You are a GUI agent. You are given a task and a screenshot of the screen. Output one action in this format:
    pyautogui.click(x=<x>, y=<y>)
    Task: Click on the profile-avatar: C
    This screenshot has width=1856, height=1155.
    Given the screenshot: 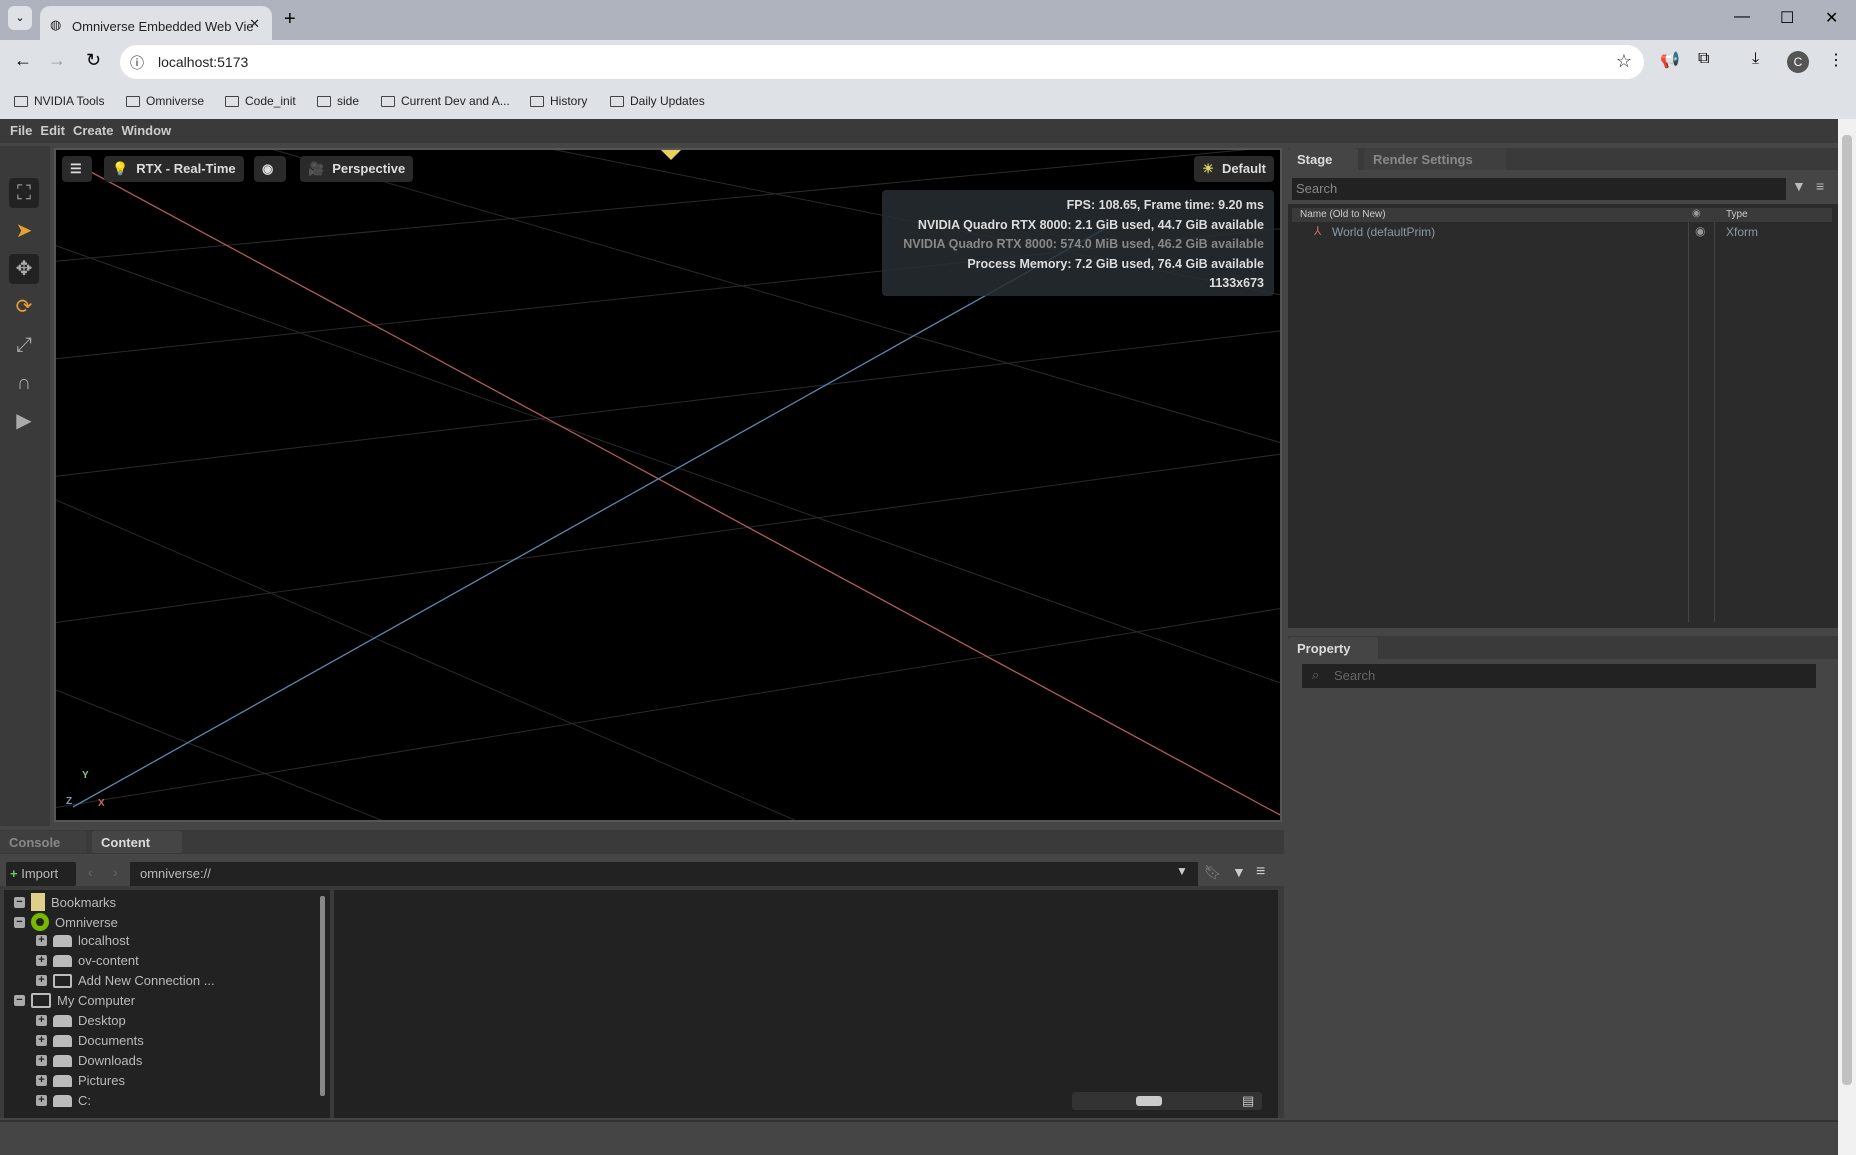 What is the action you would take?
    pyautogui.click(x=1798, y=62)
    